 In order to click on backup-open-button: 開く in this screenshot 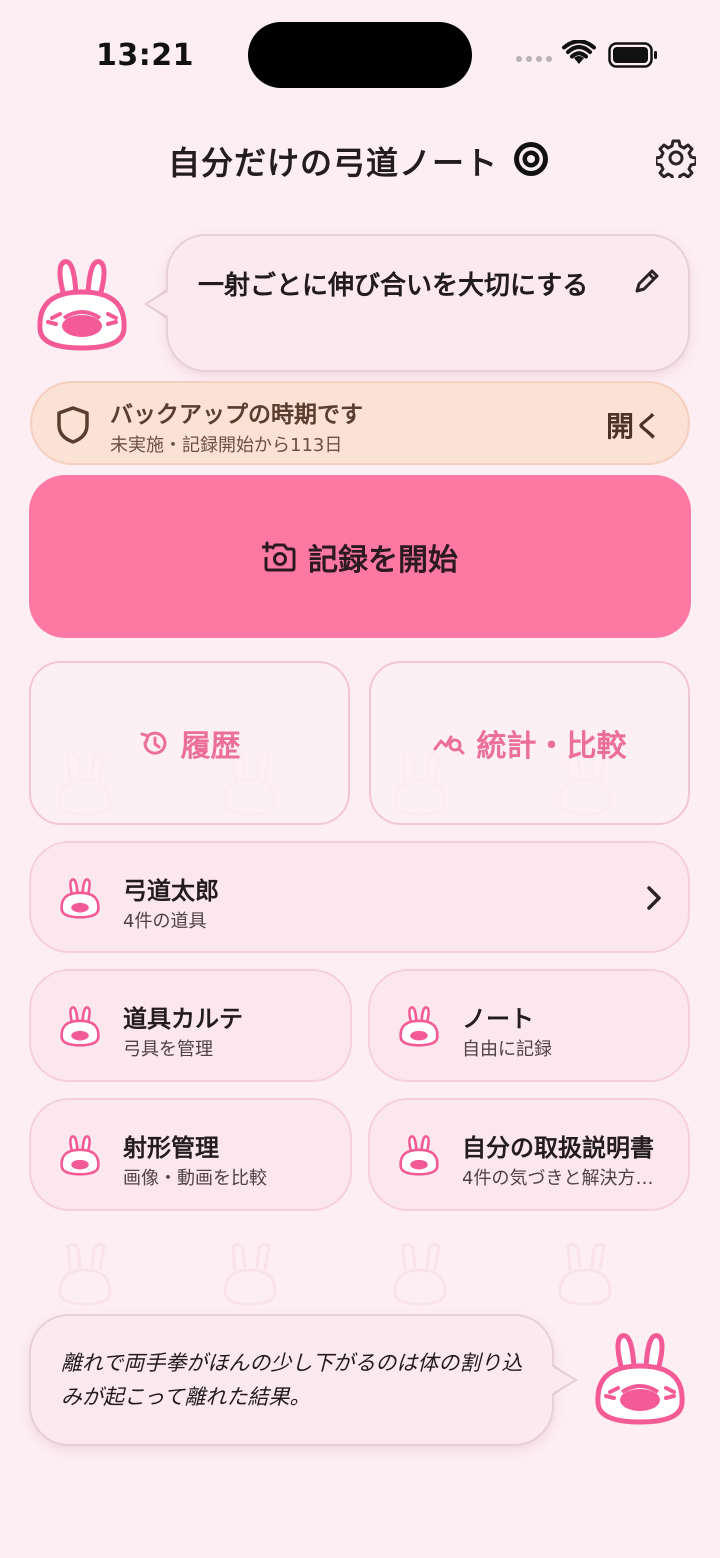, I will do `click(634, 425)`.